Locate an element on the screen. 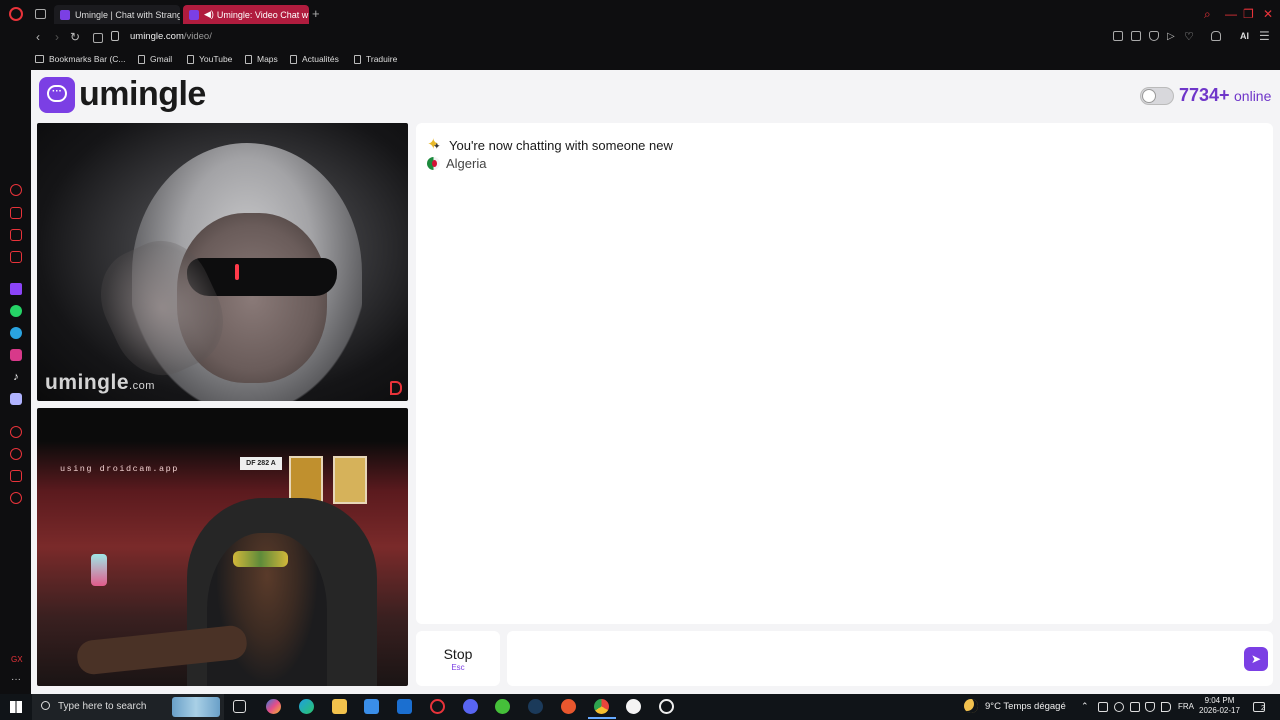 This screenshot has height=720, width=1280. bookmark-maps: Maps is located at coordinates (261, 59).